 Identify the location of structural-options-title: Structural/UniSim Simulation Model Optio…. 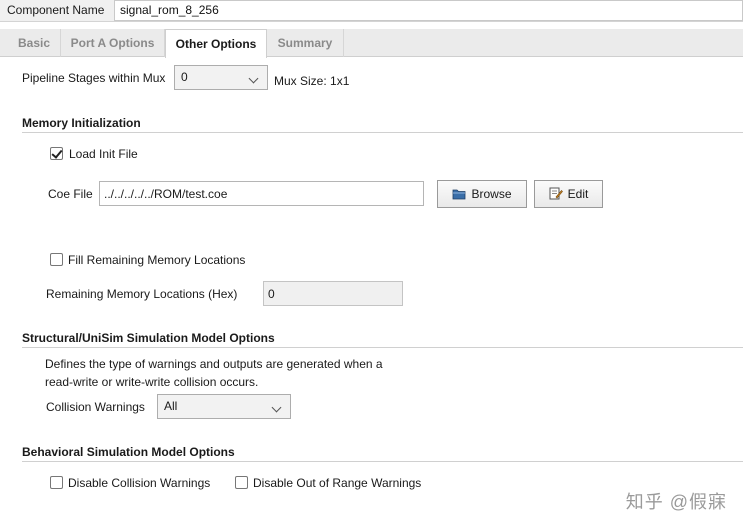
(148, 338).